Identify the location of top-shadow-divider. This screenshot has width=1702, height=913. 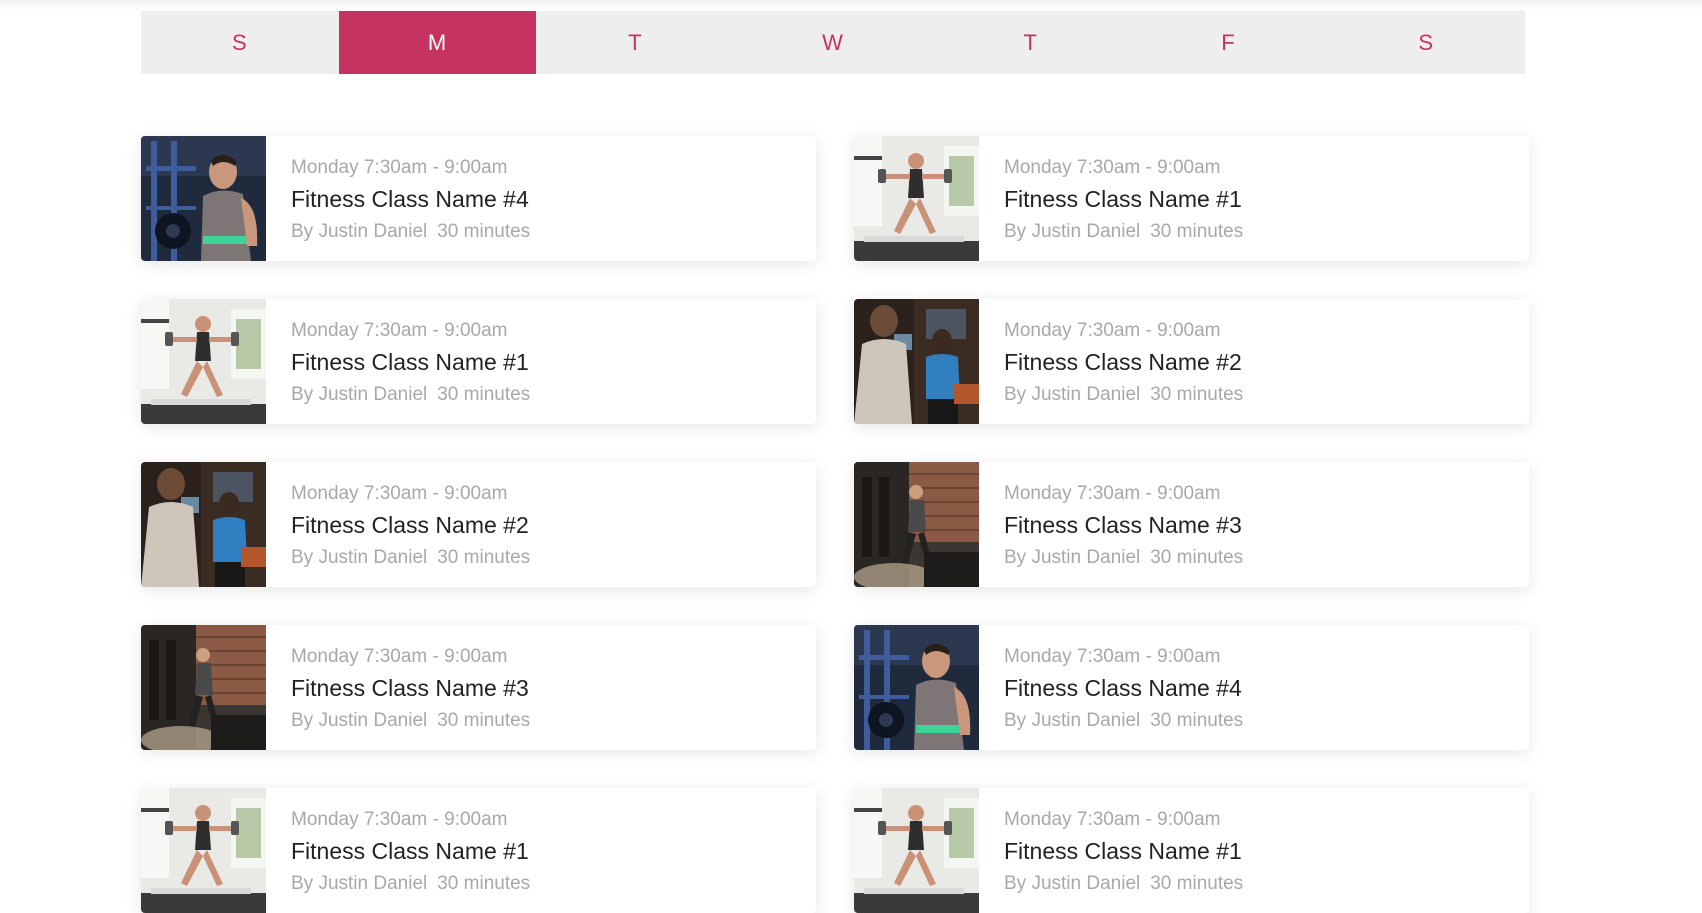
(851, 5).